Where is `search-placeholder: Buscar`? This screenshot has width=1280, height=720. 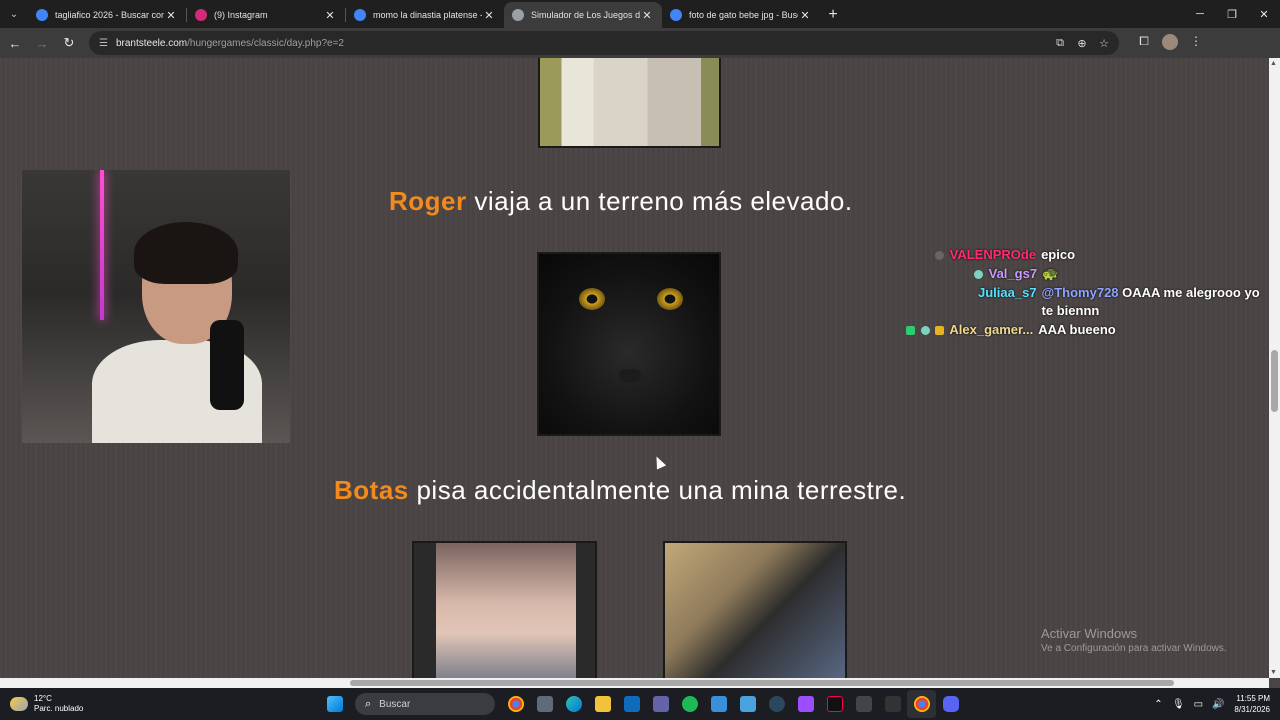 search-placeholder: Buscar is located at coordinates (395, 704).